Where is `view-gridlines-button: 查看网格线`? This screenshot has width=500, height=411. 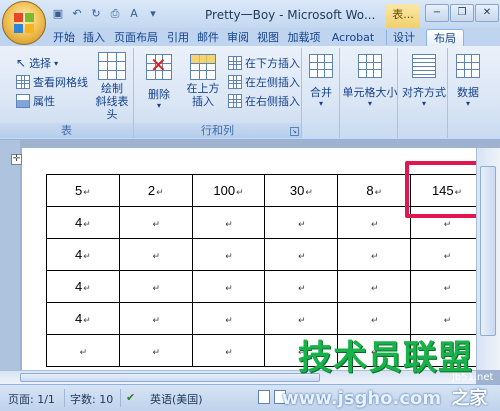
view-gridlines-button: 查看网格线 is located at coordinates (52, 82).